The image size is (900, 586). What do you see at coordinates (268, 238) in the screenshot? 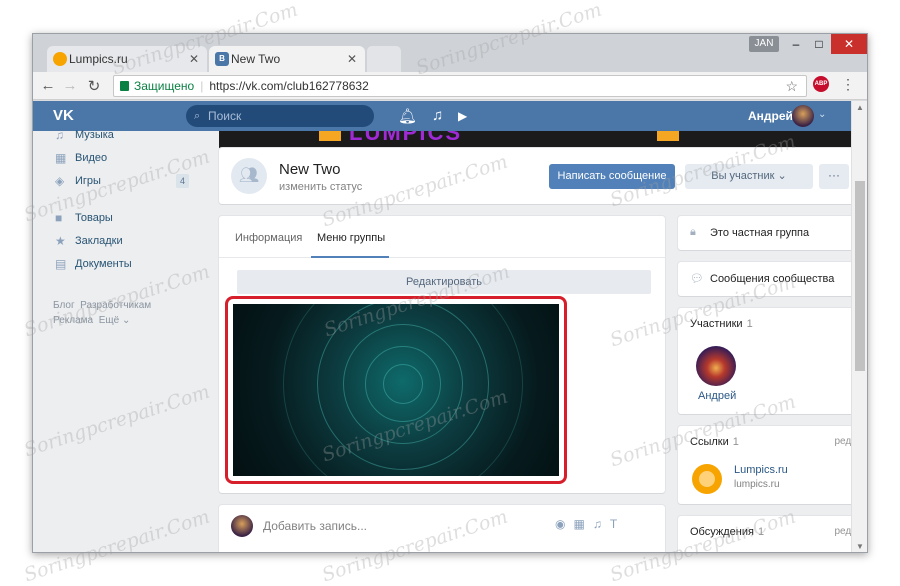
I see `tab-information: Информация` at bounding box center [268, 238].